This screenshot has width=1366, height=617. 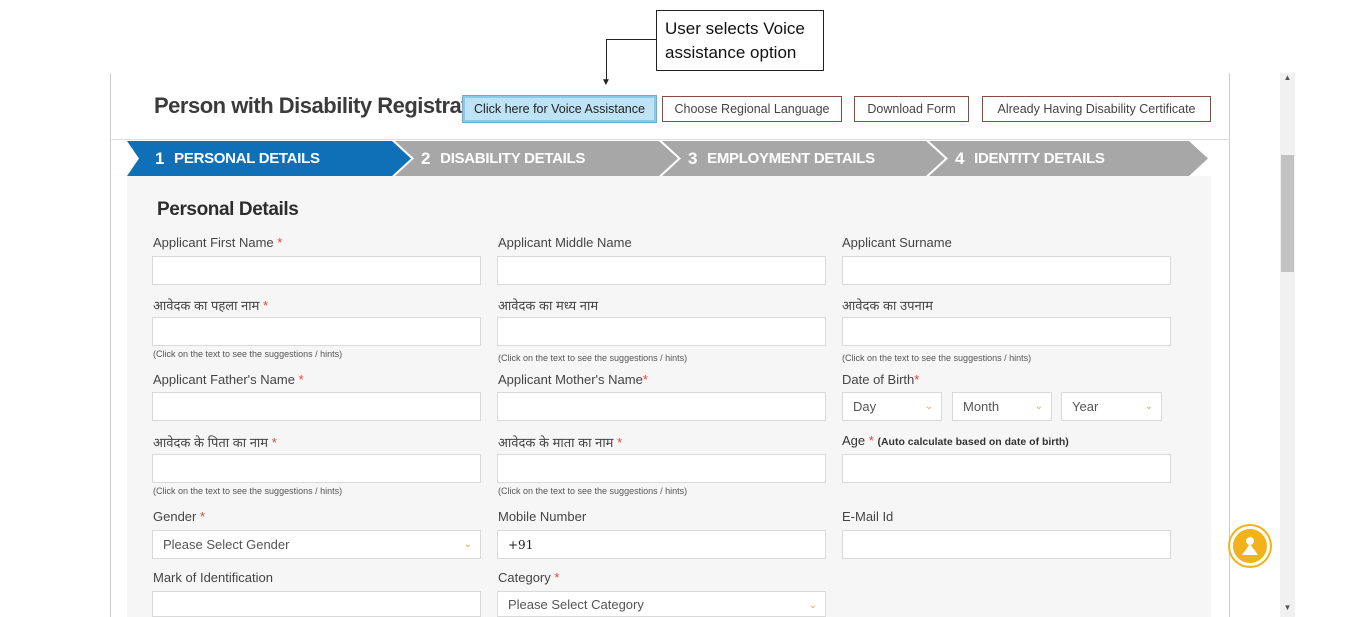 I want to click on father-name-hindi-input, so click(x=316, y=468).